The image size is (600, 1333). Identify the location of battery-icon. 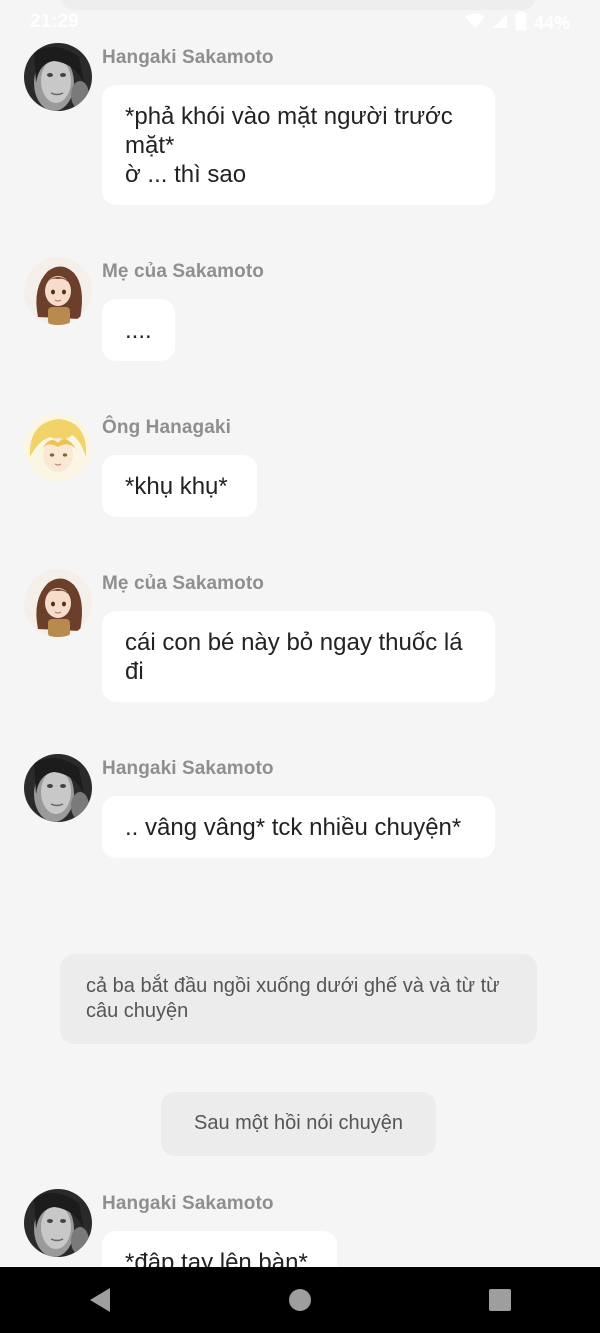
(521, 23).